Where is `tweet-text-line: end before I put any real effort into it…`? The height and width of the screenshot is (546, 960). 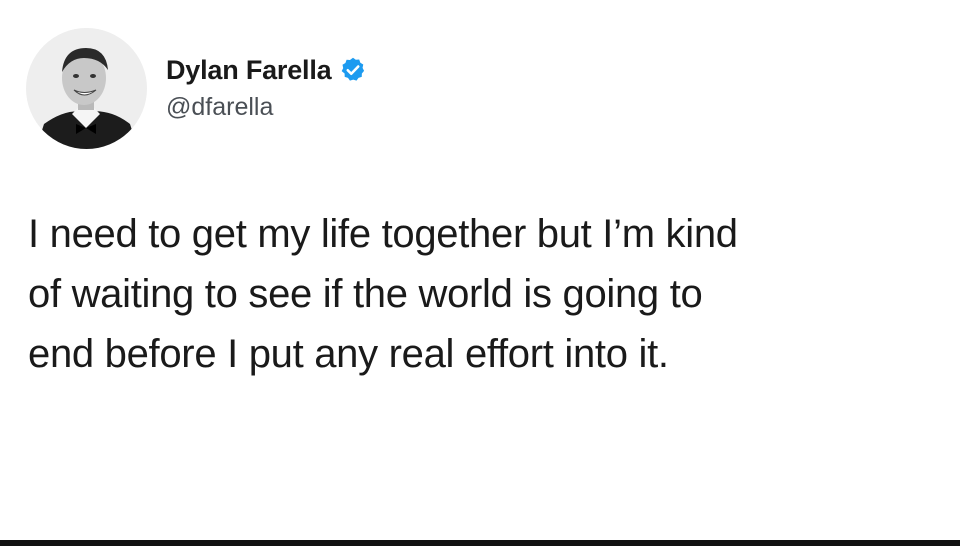 tweet-text-line: end before I put any real effort into it… is located at coordinates (348, 354).